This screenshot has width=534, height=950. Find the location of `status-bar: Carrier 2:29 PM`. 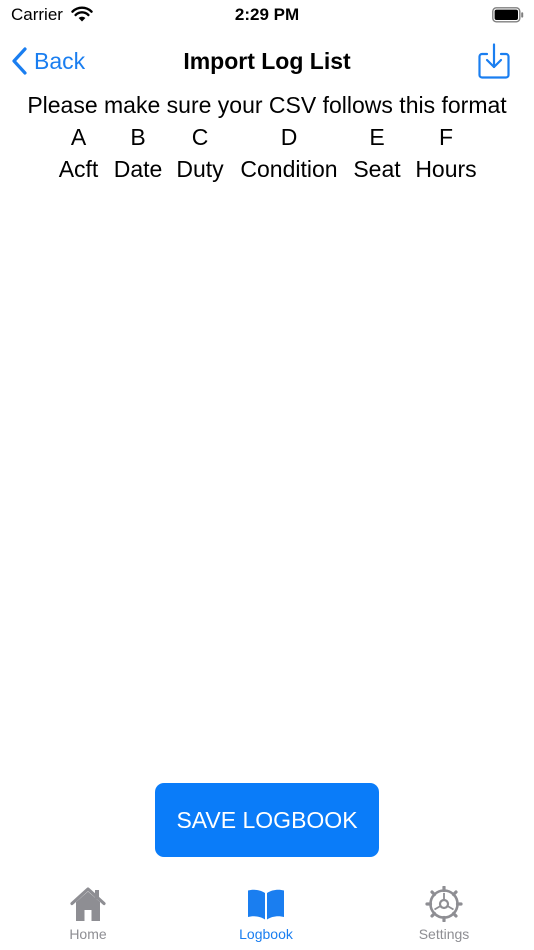

status-bar: Carrier 2:29 PM is located at coordinates (267, 15).